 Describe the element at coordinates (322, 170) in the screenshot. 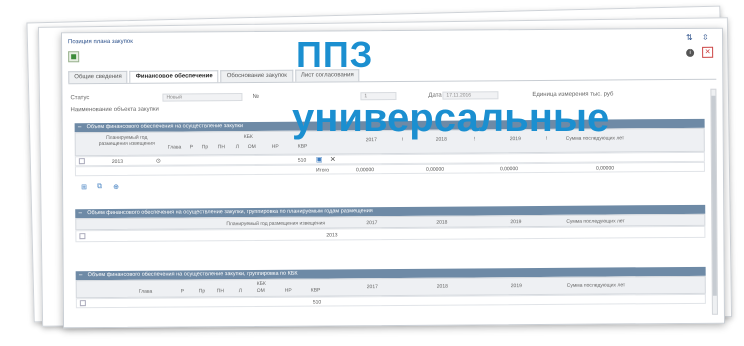

I see `total-label: Итого` at that location.